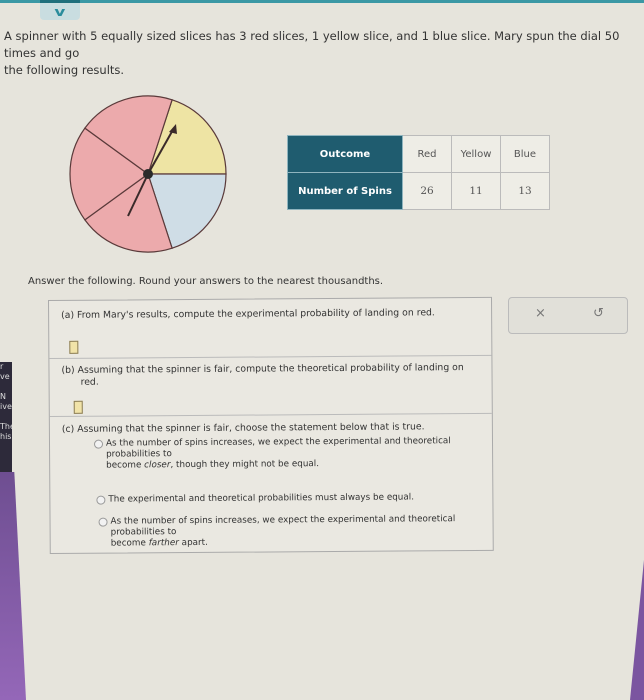  Describe the element at coordinates (103, 522) in the screenshot. I see `radio-option-farther` at that location.